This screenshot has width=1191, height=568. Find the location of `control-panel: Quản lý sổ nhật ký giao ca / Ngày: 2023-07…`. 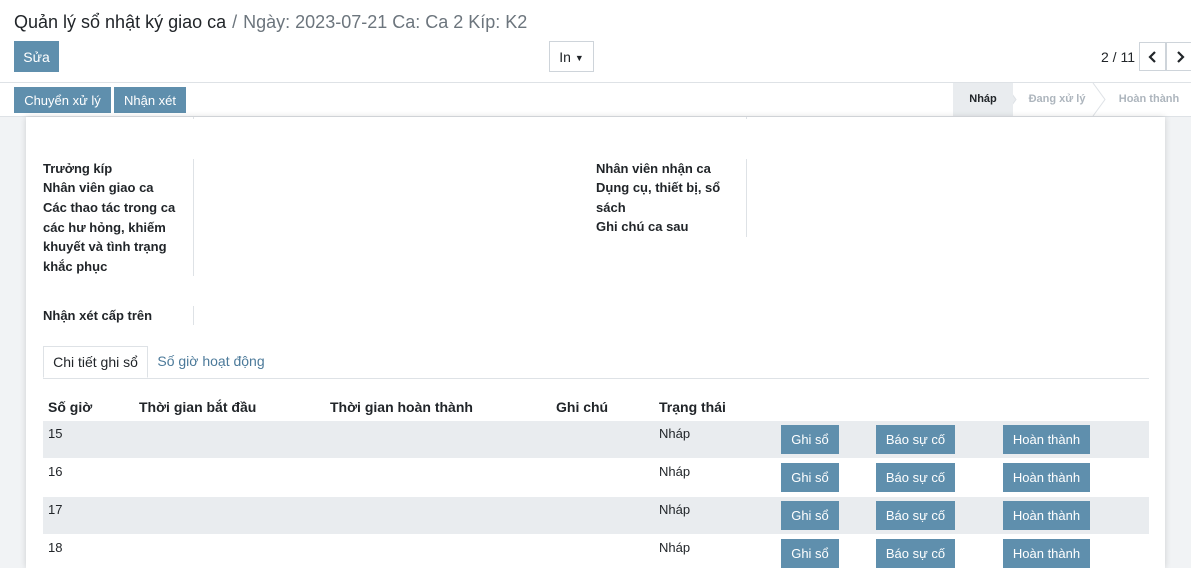

control-panel: Quản lý sổ nhật ký giao ca / Ngày: 2023-07… is located at coordinates (595, 41).